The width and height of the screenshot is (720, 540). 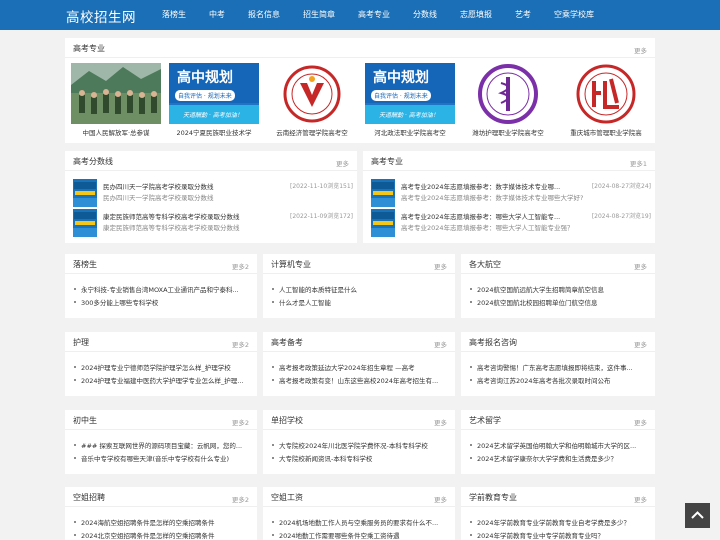 I want to click on category-card: 计算机专业 更多 人工智能的本质特征是什么 什么才是人工智能, so click(x=359, y=286).